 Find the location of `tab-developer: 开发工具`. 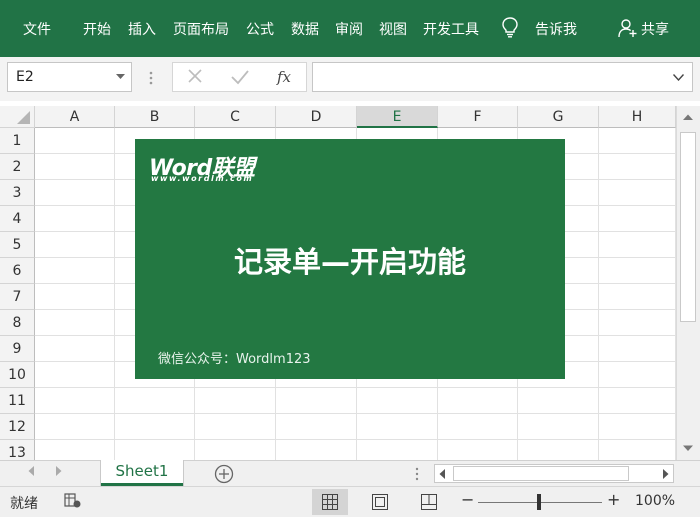

tab-developer: 开发工具 is located at coordinates (451, 29).